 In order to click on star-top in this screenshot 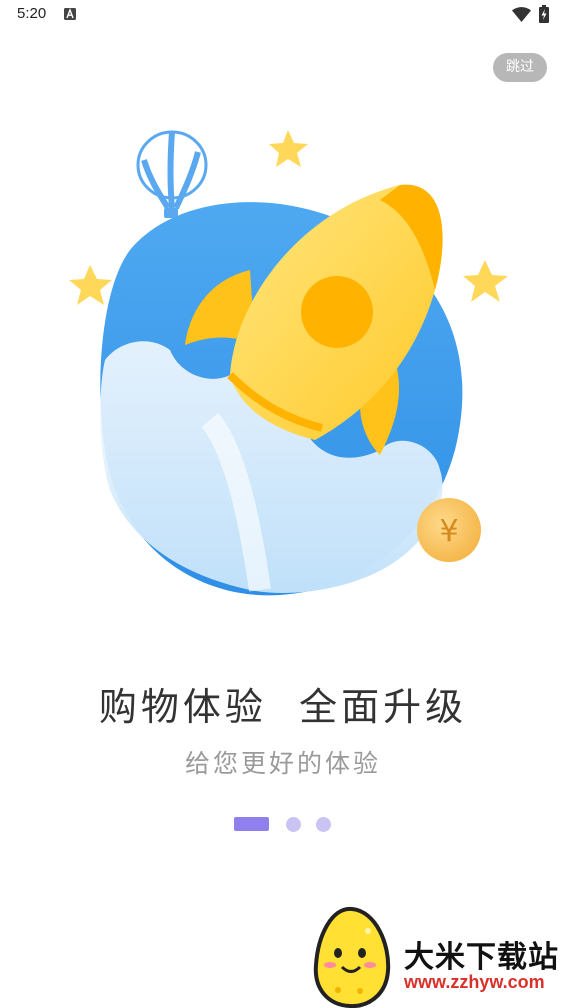, I will do `click(288, 148)`.